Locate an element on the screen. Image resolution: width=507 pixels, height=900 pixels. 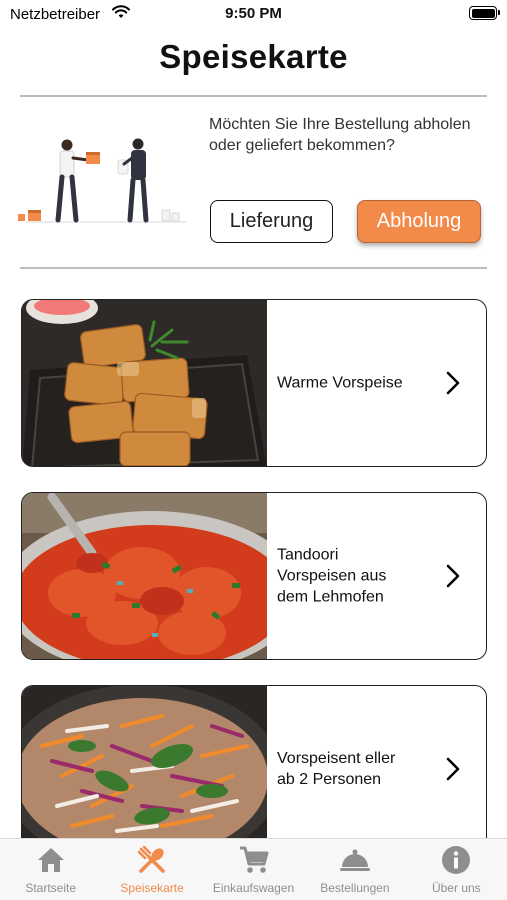
delivery-illustration is located at coordinates (102, 180).